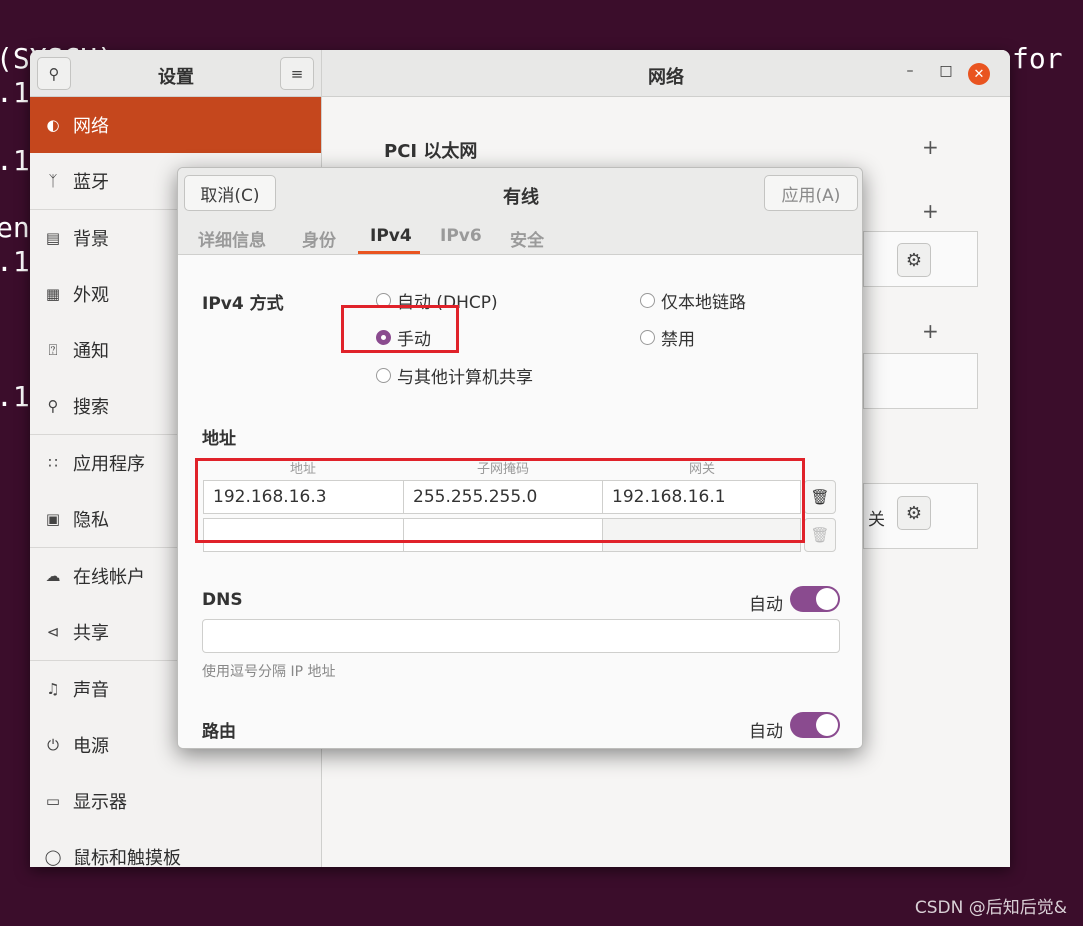  What do you see at coordinates (53, 181) in the screenshot?
I see `bluetooth-icon: ᛉ` at bounding box center [53, 181].